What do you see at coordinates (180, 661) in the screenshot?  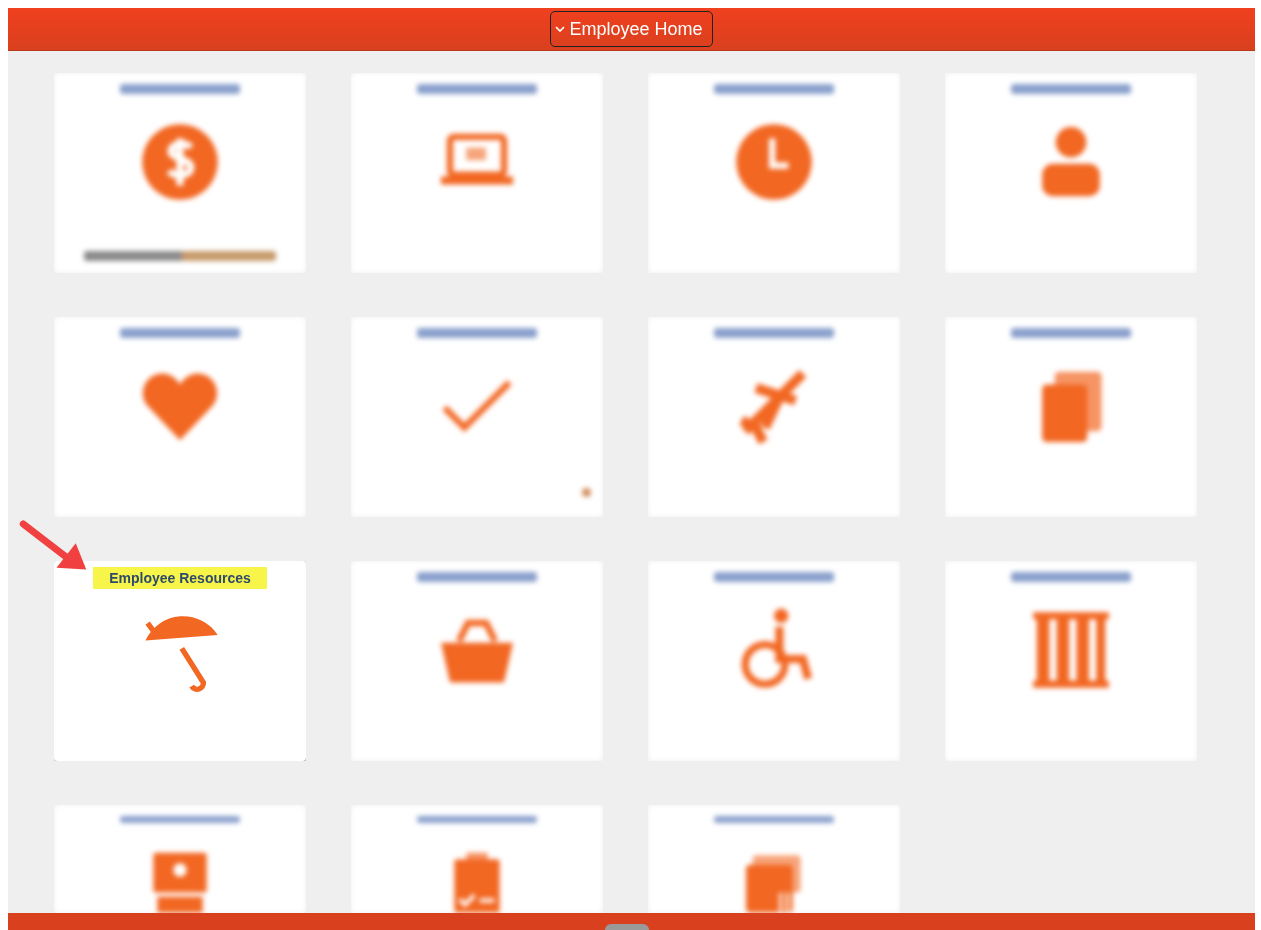 I see `app-tile: Employee Resources` at bounding box center [180, 661].